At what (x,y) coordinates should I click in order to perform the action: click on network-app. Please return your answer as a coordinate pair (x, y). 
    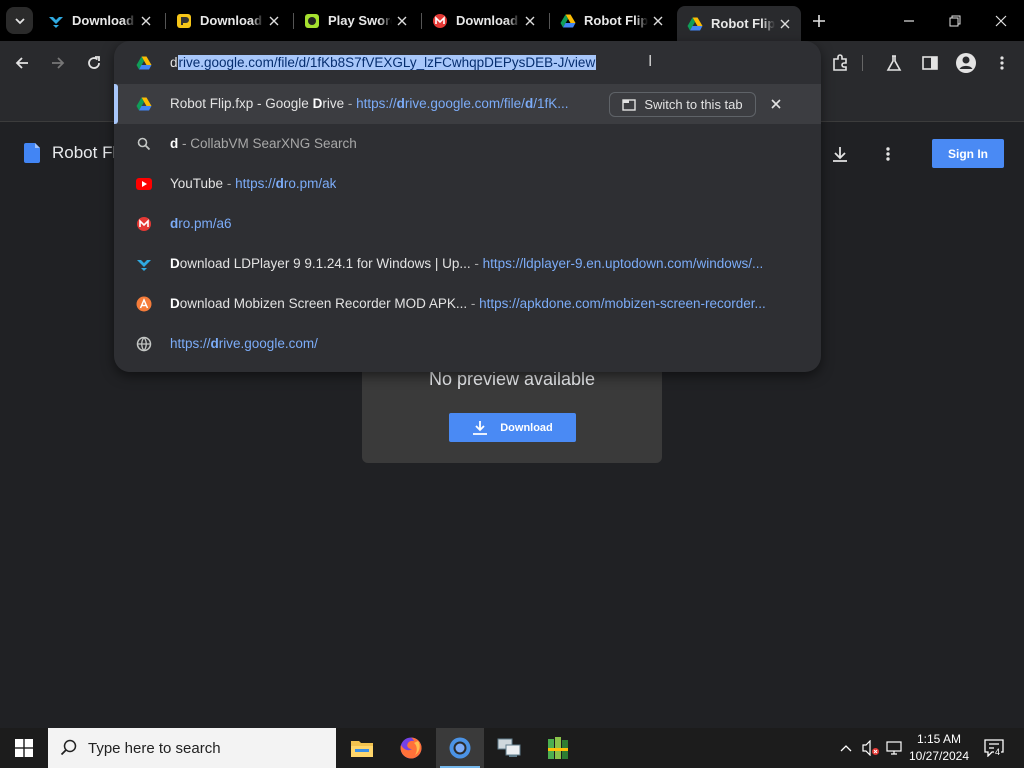
    Looking at the image, I should click on (509, 748).